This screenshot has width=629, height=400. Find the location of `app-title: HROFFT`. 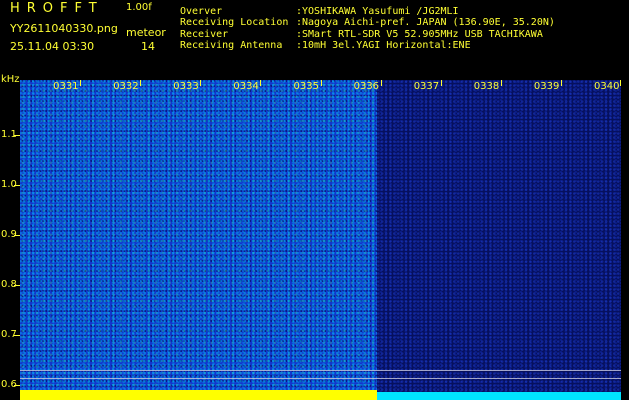

app-title: HROFFT is located at coordinates (57, 8).